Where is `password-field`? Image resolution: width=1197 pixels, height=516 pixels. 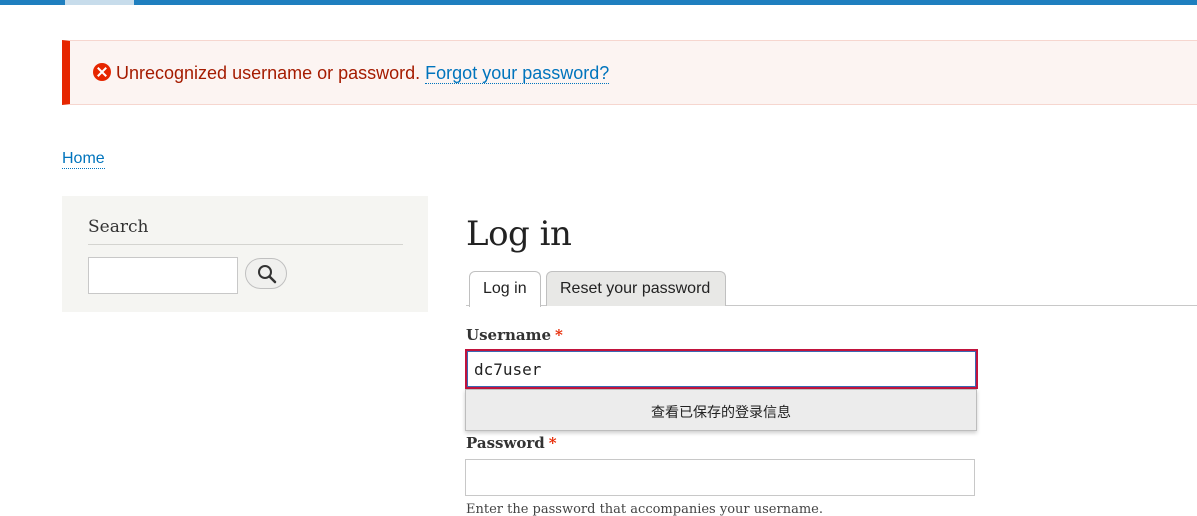 password-field is located at coordinates (720, 477).